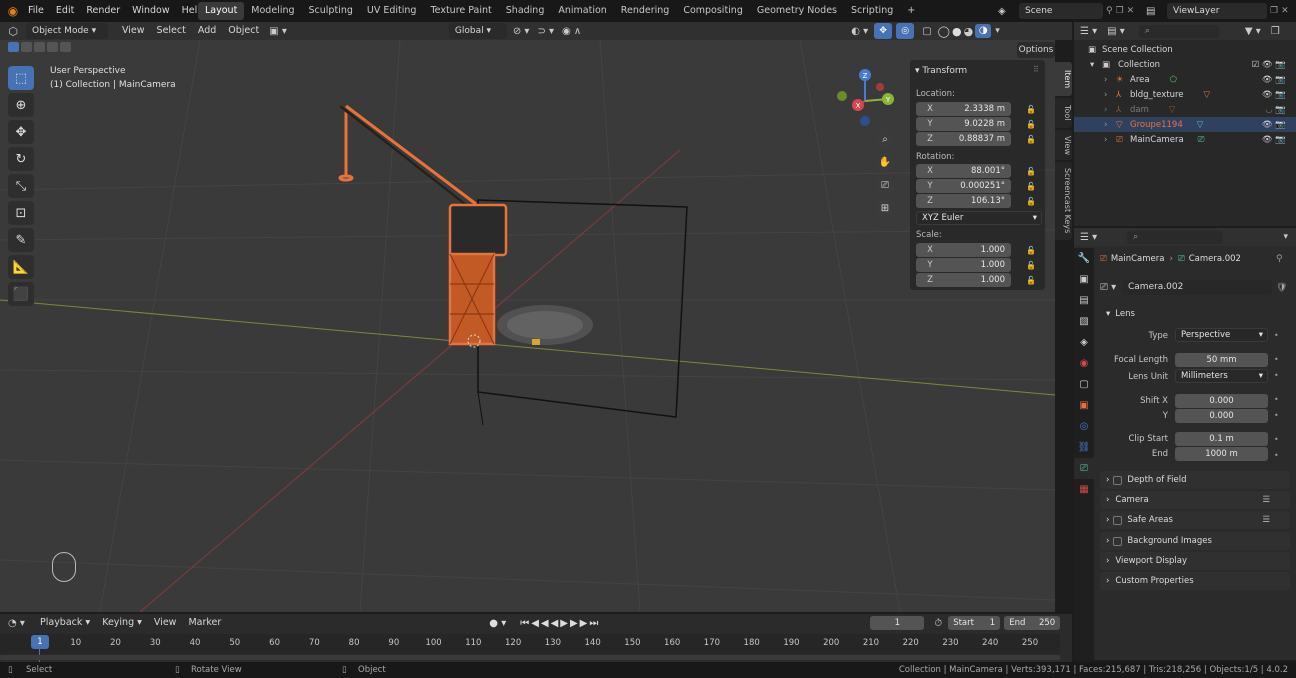 The height and width of the screenshot is (678, 1296). I want to click on properties-editor-icon: ☰ ▾, so click(1088, 237).